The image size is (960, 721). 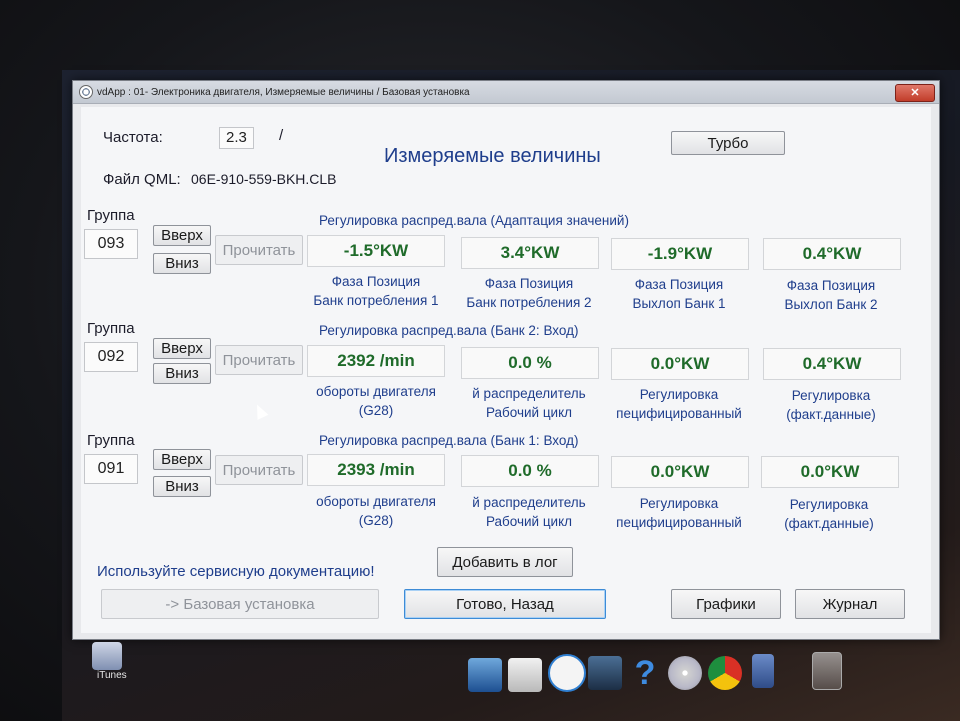 What do you see at coordinates (530, 253) in the screenshot?
I see `value-cell: 3.4°KW` at bounding box center [530, 253].